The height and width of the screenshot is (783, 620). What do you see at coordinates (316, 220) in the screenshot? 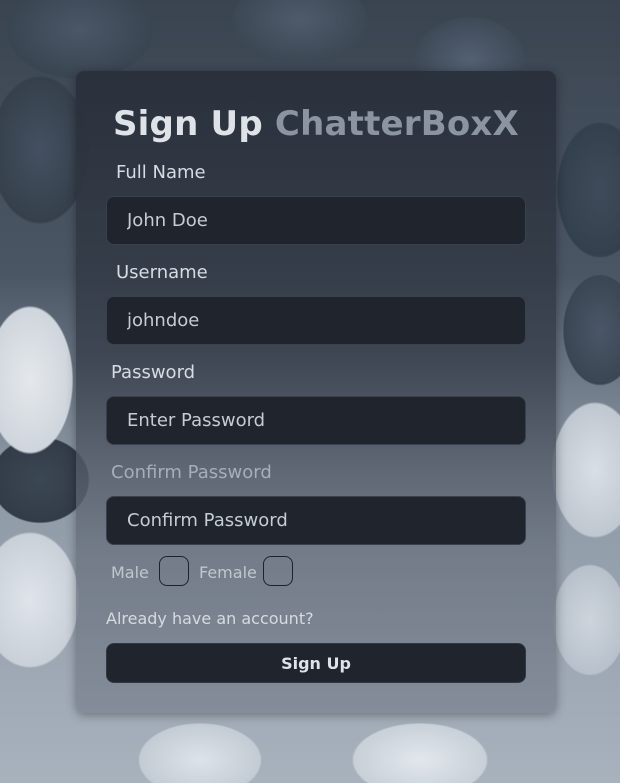
I see `full-name-input` at bounding box center [316, 220].